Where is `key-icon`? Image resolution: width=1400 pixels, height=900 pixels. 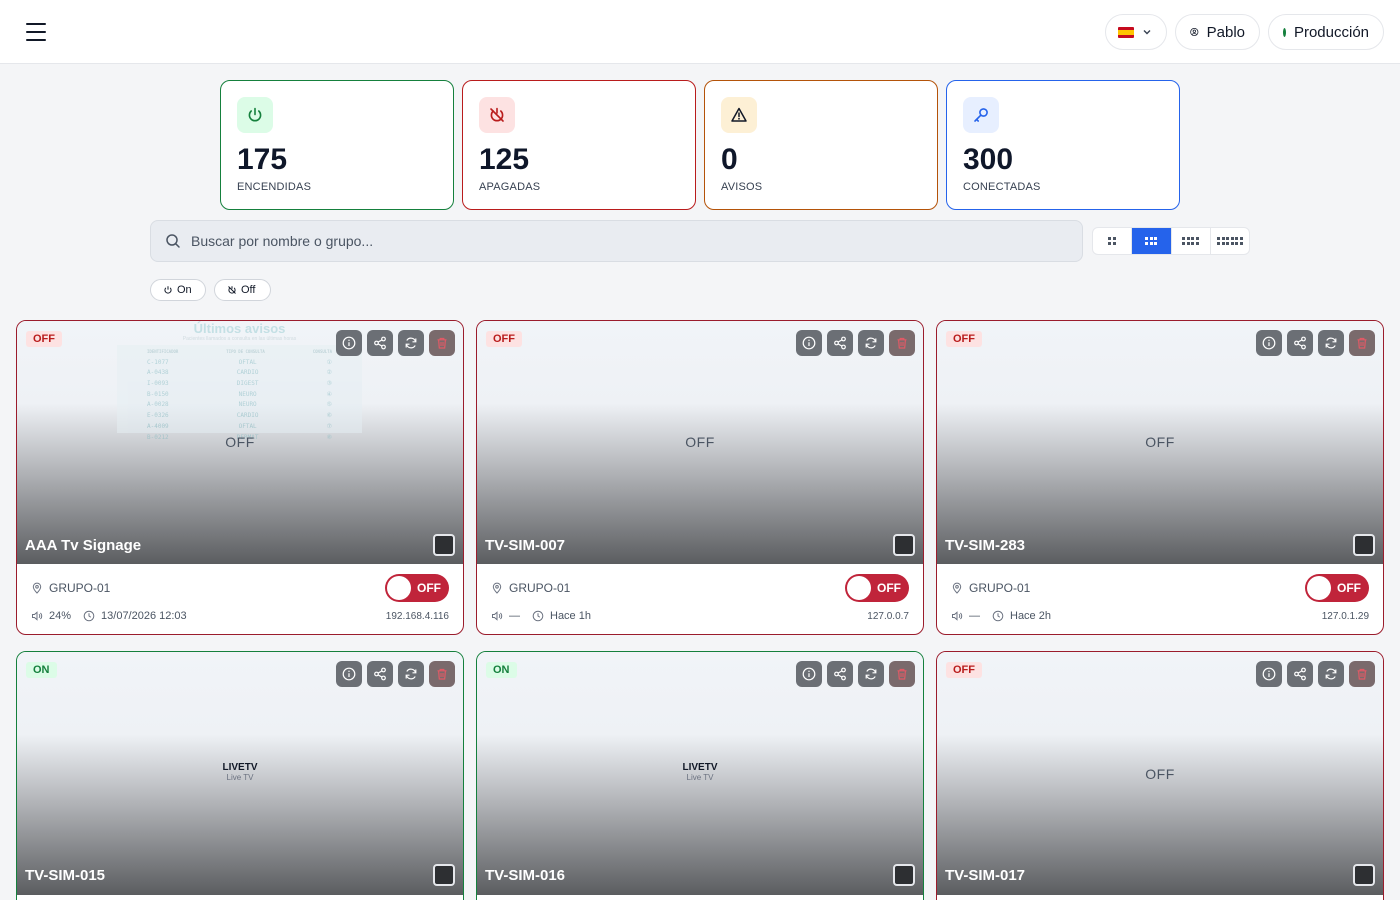 key-icon is located at coordinates (981, 115).